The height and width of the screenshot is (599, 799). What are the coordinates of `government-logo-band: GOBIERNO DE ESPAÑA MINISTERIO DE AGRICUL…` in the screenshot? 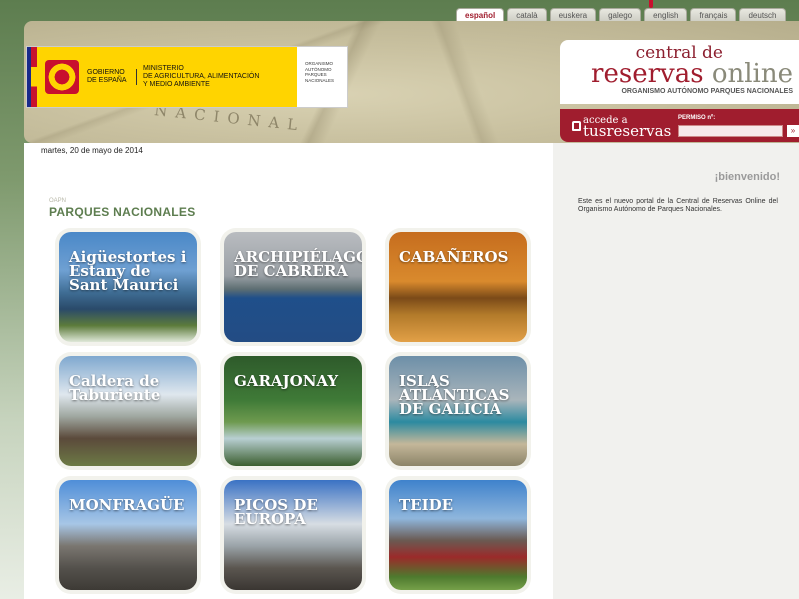 It's located at (162, 77).